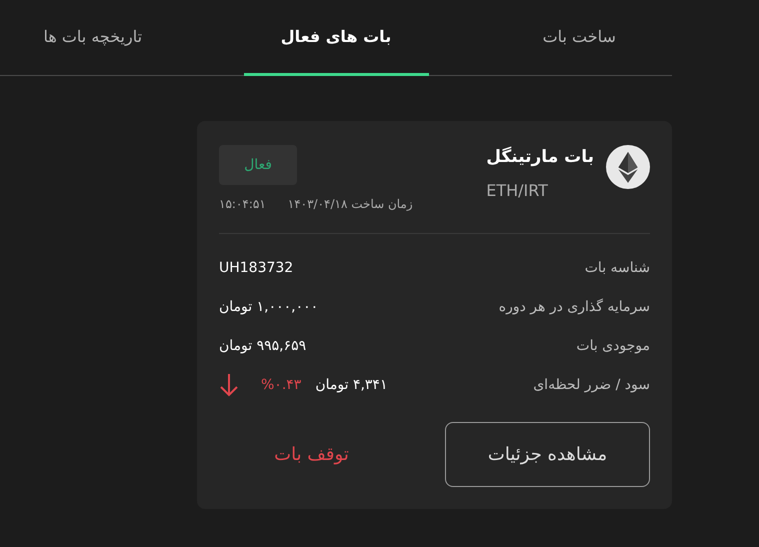 This screenshot has height=547, width=759. What do you see at coordinates (517, 190) in the screenshot?
I see `trading-pair: ETH/IRT` at bounding box center [517, 190].